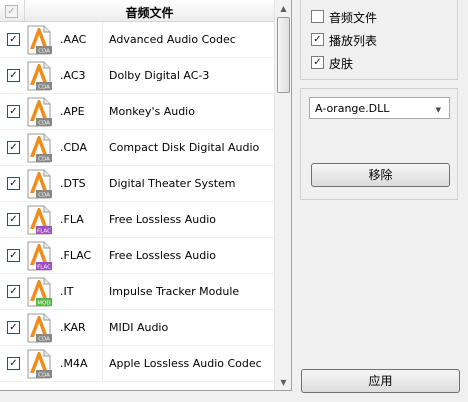 This screenshot has width=468, height=402. What do you see at coordinates (73, 147) in the screenshot?
I see `file-extension: .CDA` at bounding box center [73, 147].